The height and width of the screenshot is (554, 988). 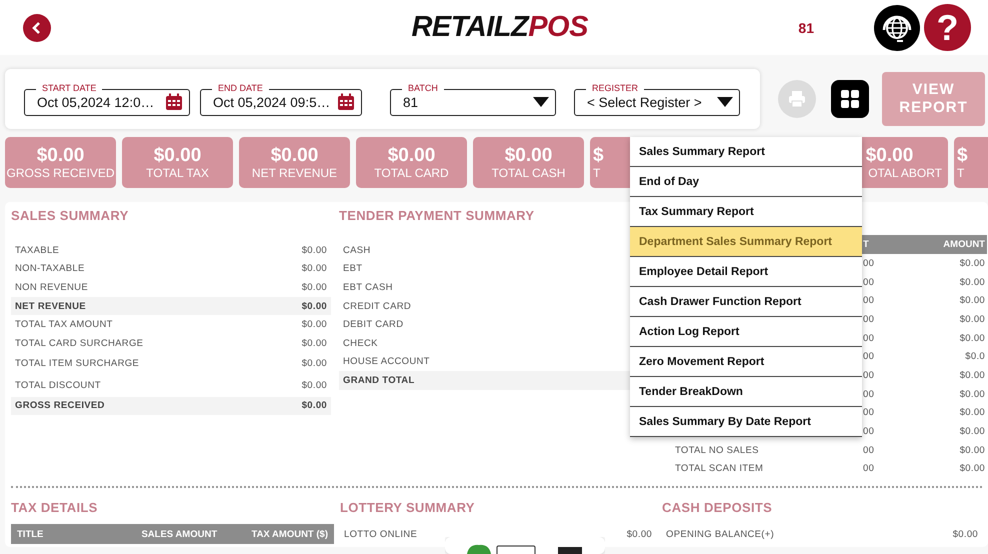 What do you see at coordinates (377, 306) in the screenshot?
I see `row-label: CREDIT CARD` at bounding box center [377, 306].